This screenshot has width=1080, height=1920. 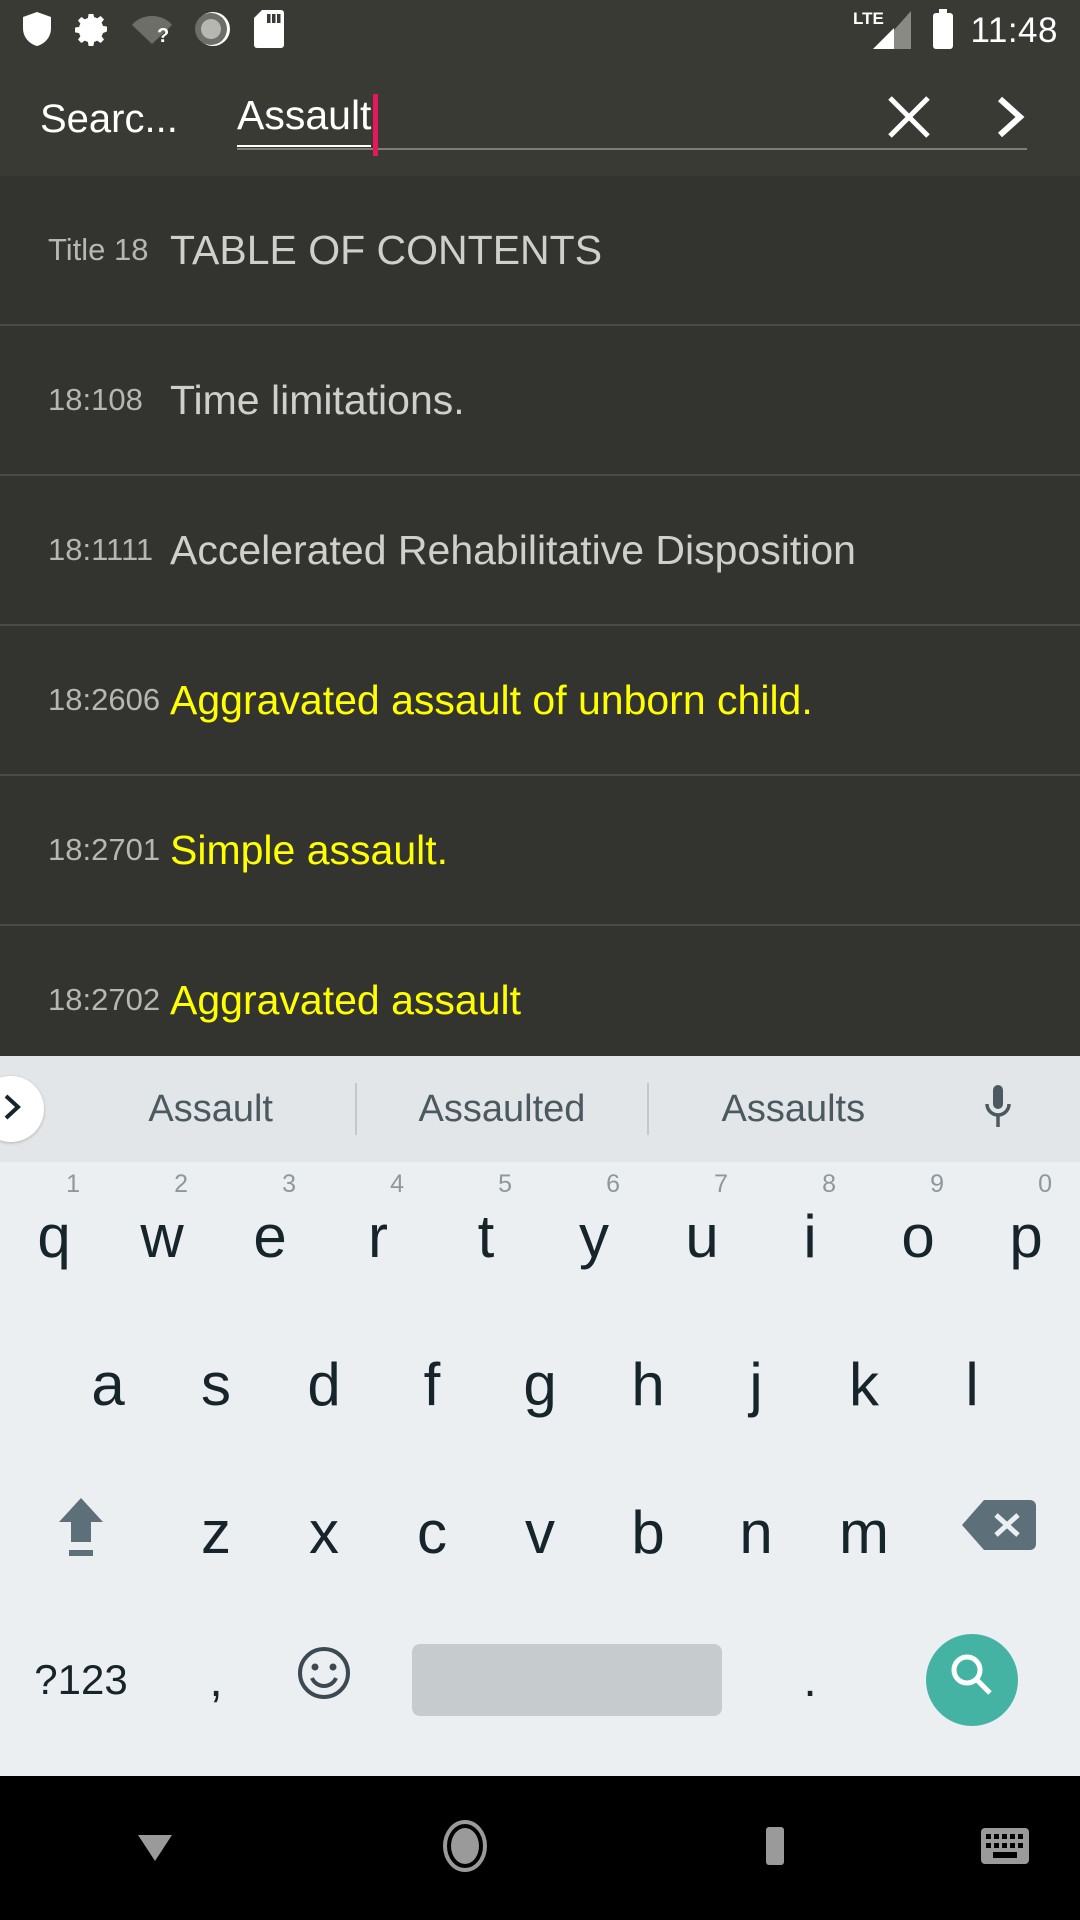 What do you see at coordinates (540, 401) in the screenshot?
I see `table-row: 18:108 Time limitations.` at bounding box center [540, 401].